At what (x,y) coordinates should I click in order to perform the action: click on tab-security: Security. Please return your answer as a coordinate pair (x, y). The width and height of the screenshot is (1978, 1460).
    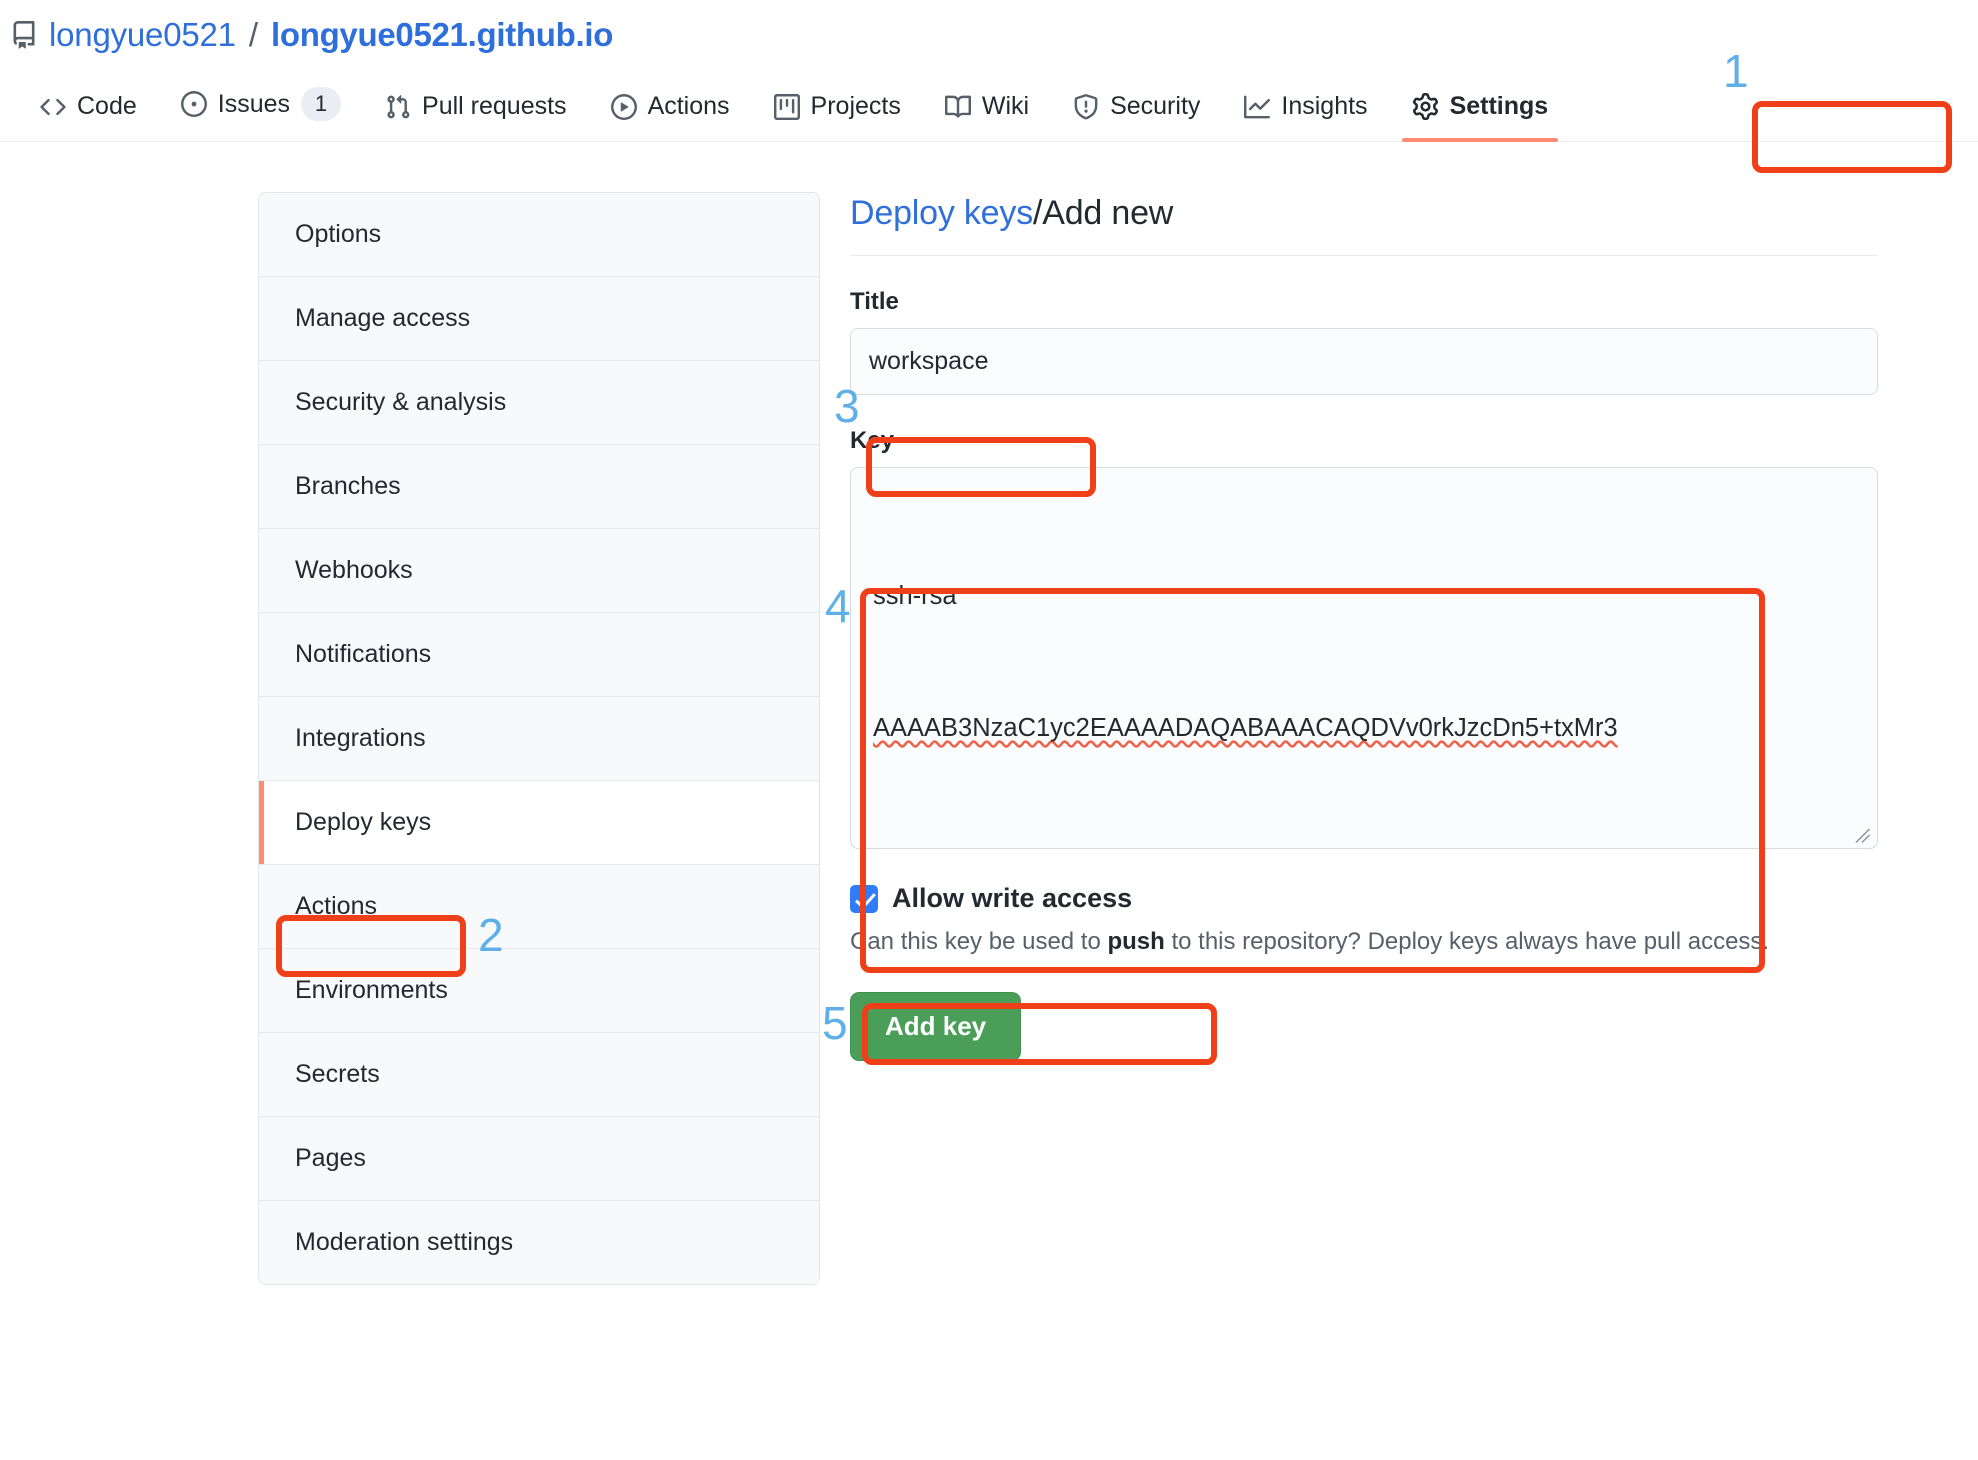
    Looking at the image, I should click on (1136, 116).